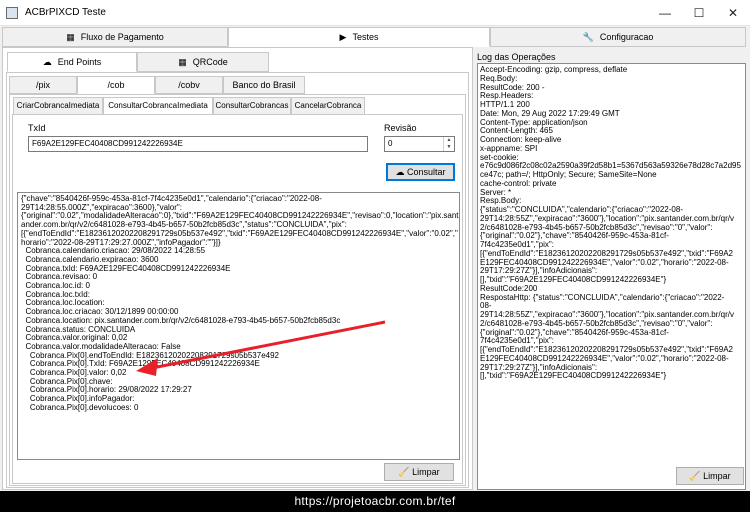 The height and width of the screenshot is (512, 750). What do you see at coordinates (665, 13) in the screenshot?
I see `minimize-icon: —` at bounding box center [665, 13].